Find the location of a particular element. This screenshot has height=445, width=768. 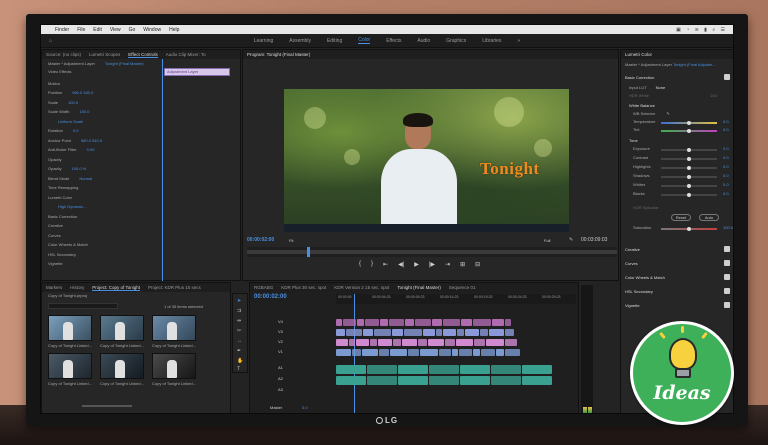

temperature-slider is located at coordinates (689, 123).